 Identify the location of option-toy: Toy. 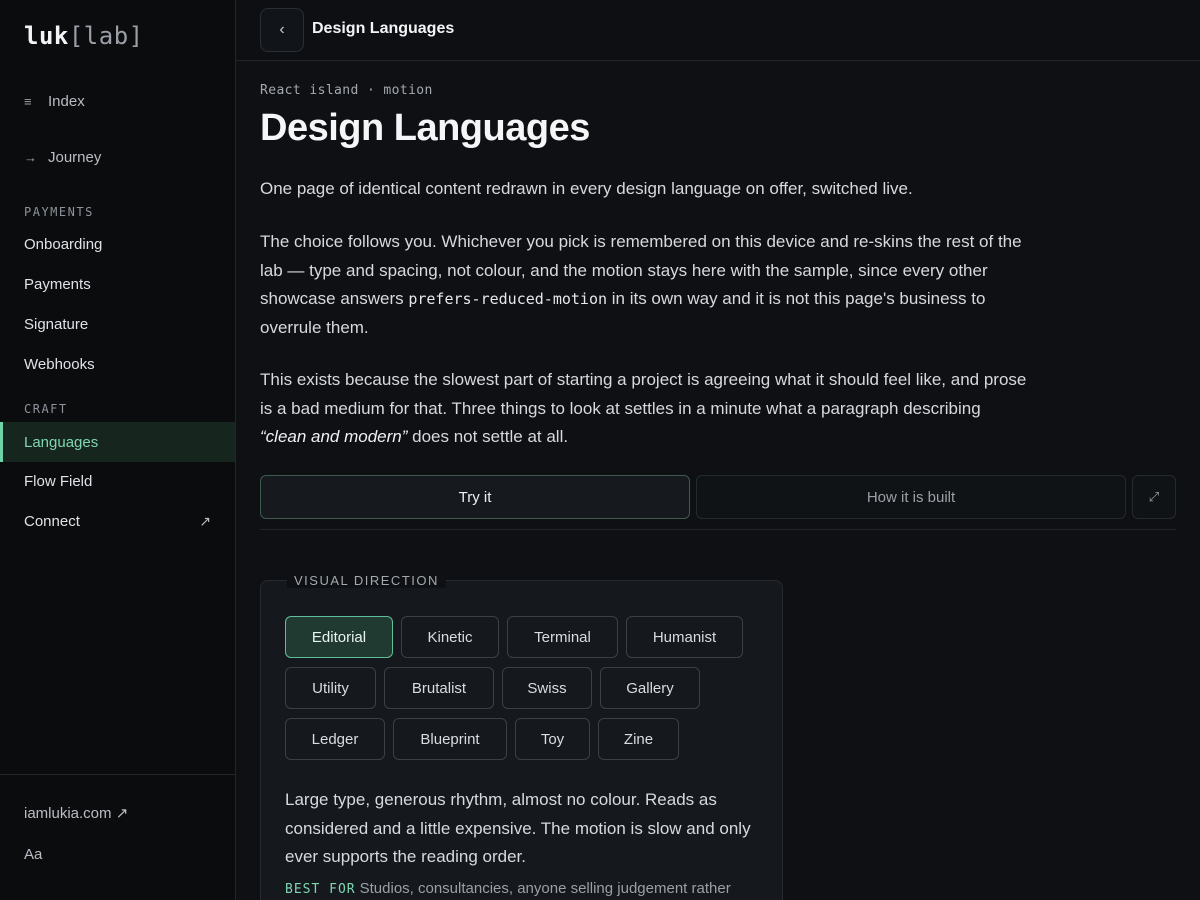
(552, 739).